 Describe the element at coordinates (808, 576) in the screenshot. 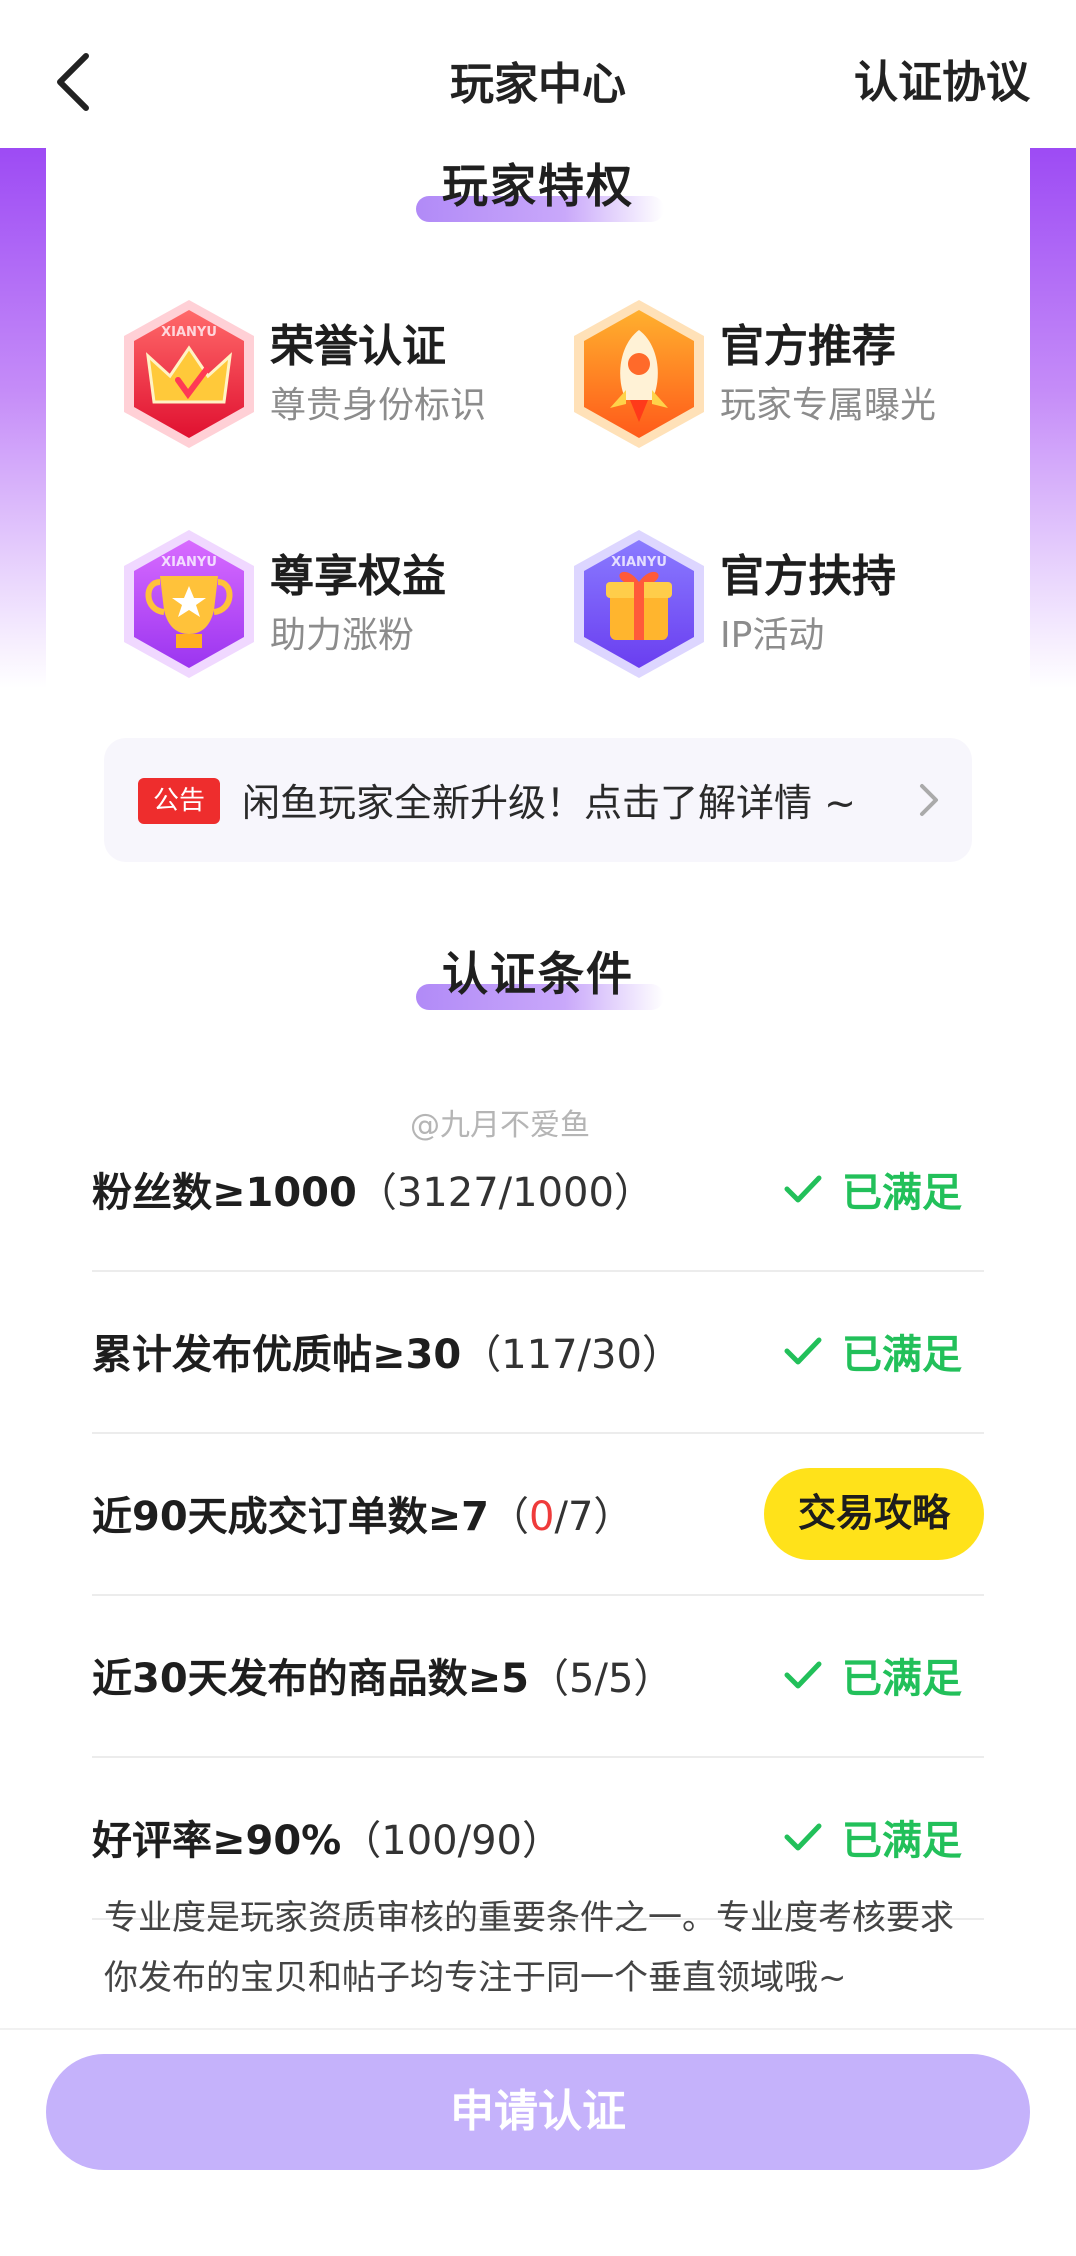

I see `privilege-title: 官方扶持` at that location.